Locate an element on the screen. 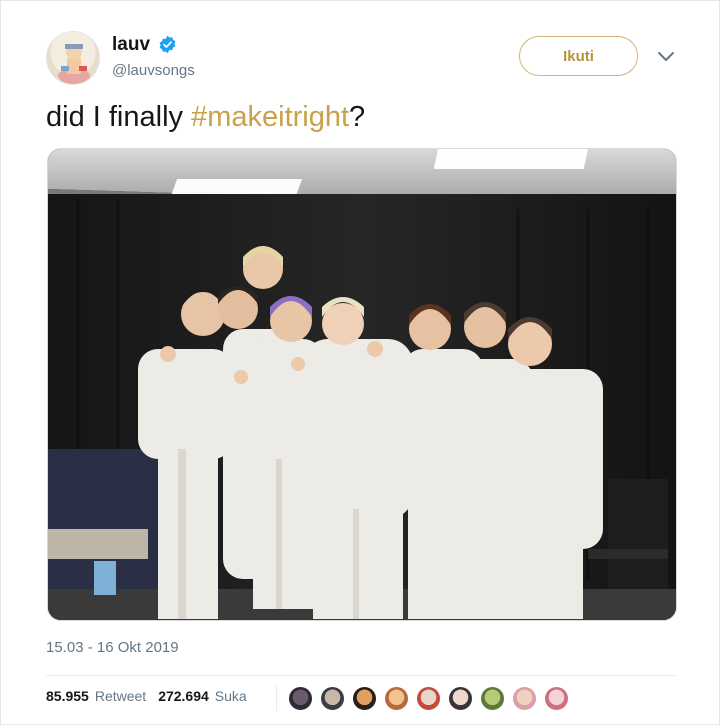  hashtag-link: #makeitright is located at coordinates (270, 117).